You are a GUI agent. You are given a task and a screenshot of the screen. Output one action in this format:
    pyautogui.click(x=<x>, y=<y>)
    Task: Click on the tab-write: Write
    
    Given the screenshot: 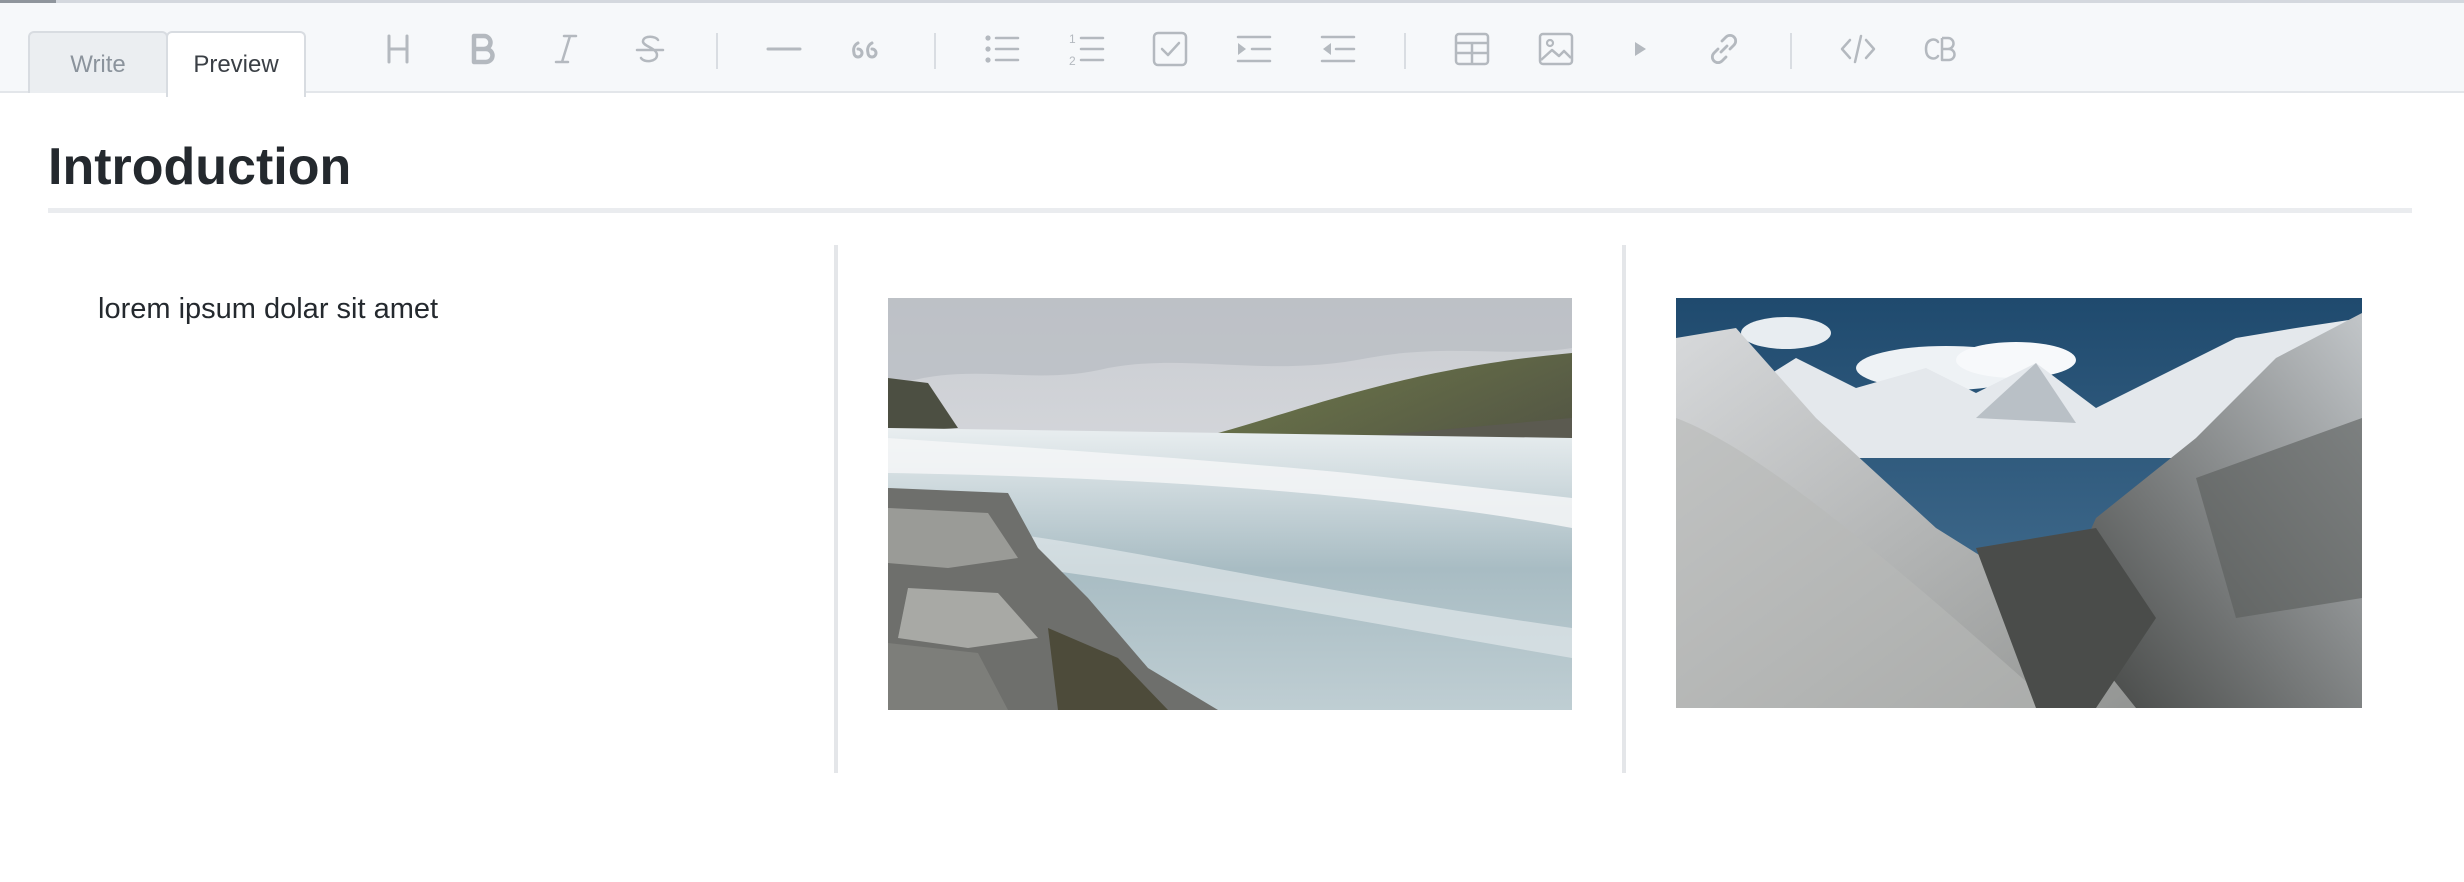 What is the action you would take?
    pyautogui.click(x=98, y=63)
    